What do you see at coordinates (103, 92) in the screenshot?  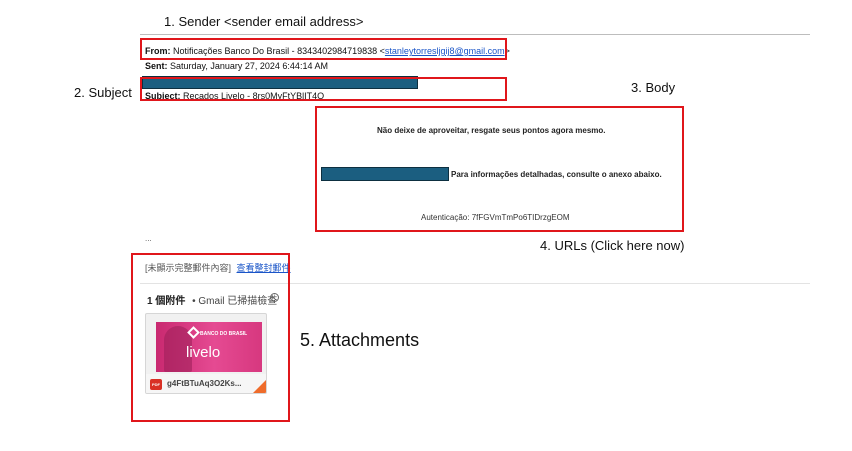 I see `annotation-subject: 2. Subject` at bounding box center [103, 92].